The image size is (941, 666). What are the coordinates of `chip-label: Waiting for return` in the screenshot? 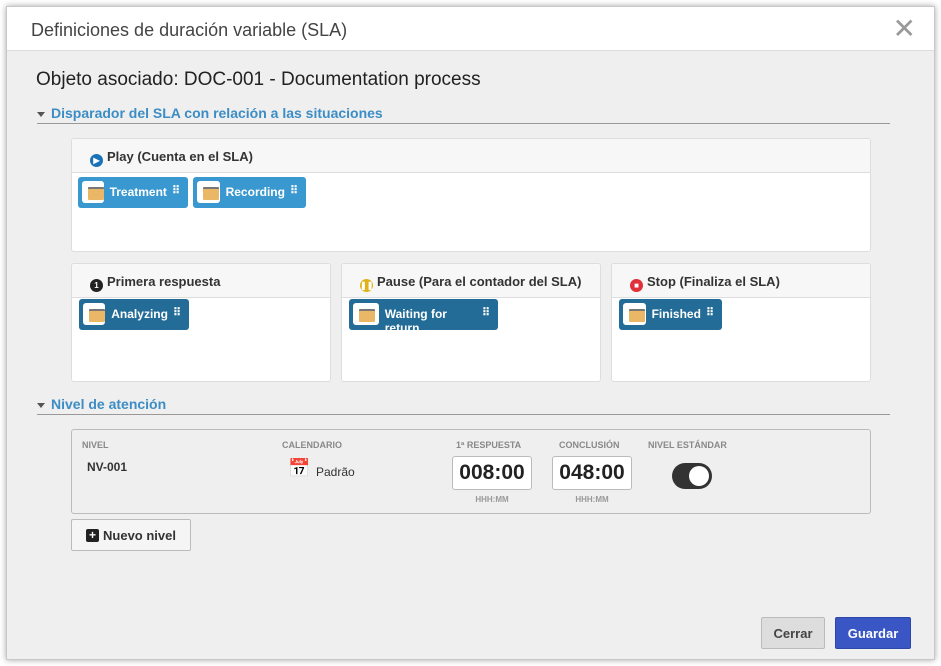 It's located at (415, 321).